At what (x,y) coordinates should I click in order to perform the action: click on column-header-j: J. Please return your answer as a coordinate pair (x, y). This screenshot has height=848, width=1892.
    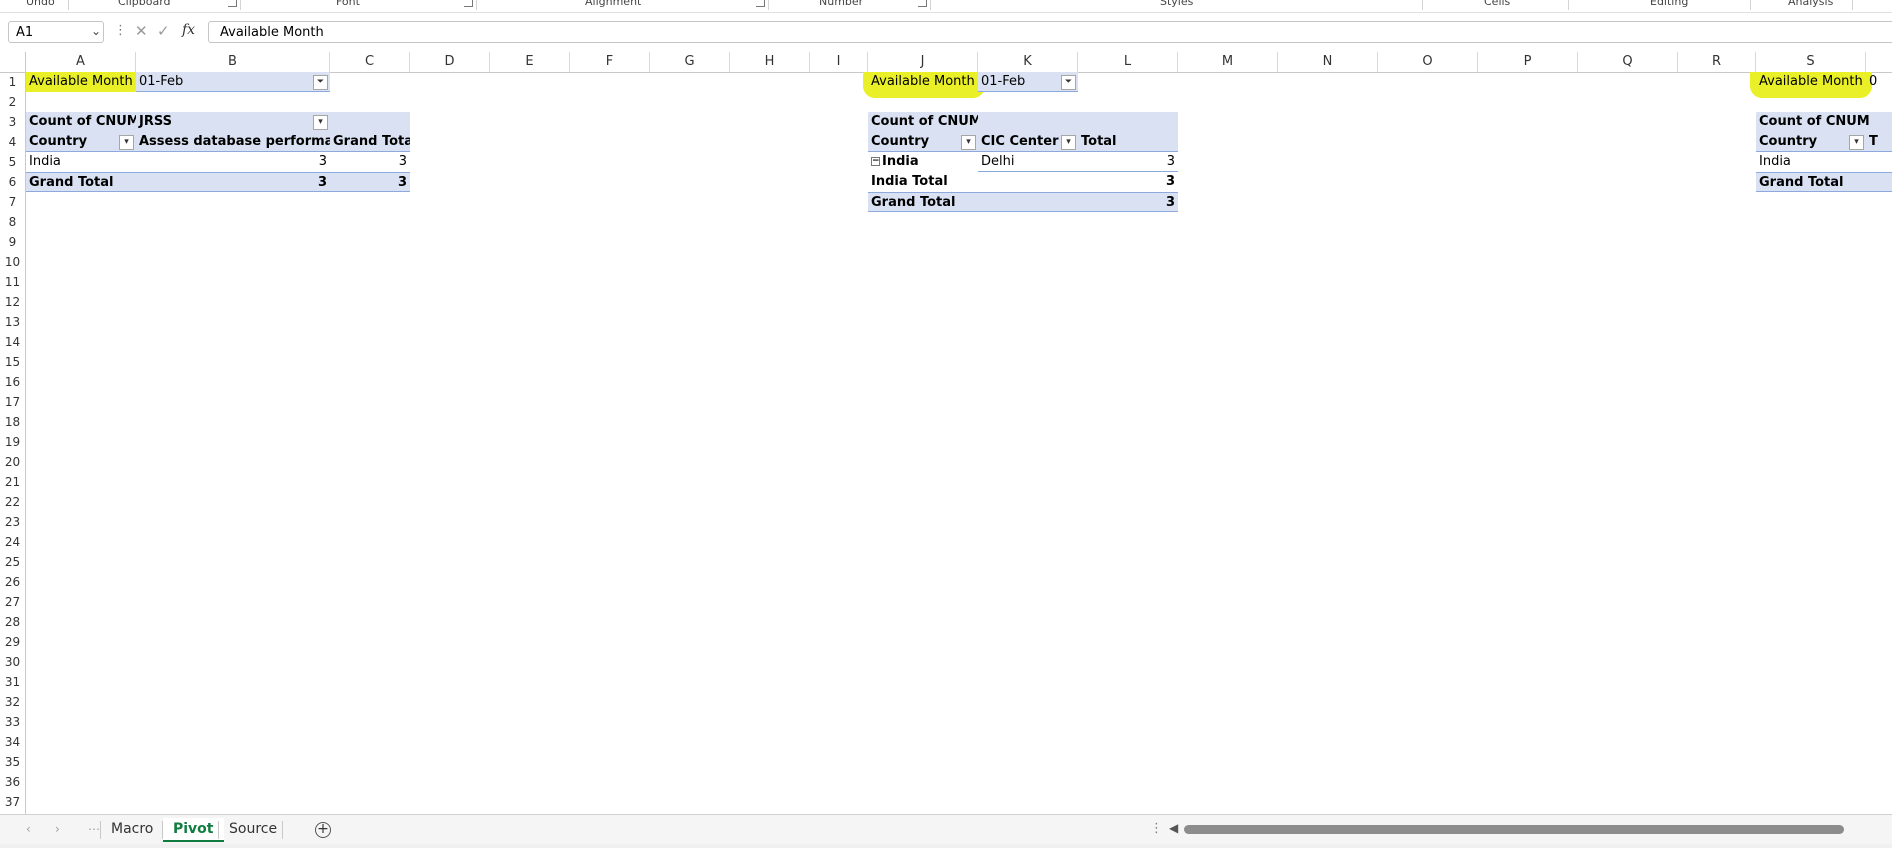
    Looking at the image, I should click on (923, 62).